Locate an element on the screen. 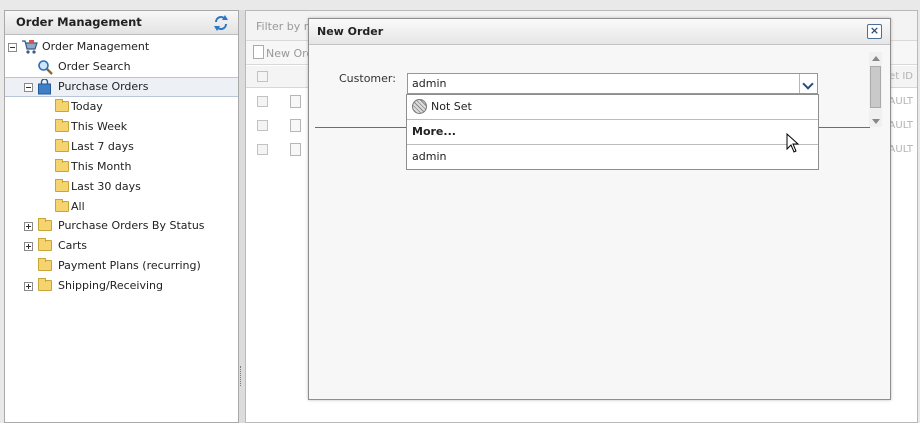 The height and width of the screenshot is (423, 920). tree-item-label: Carts is located at coordinates (72, 245).